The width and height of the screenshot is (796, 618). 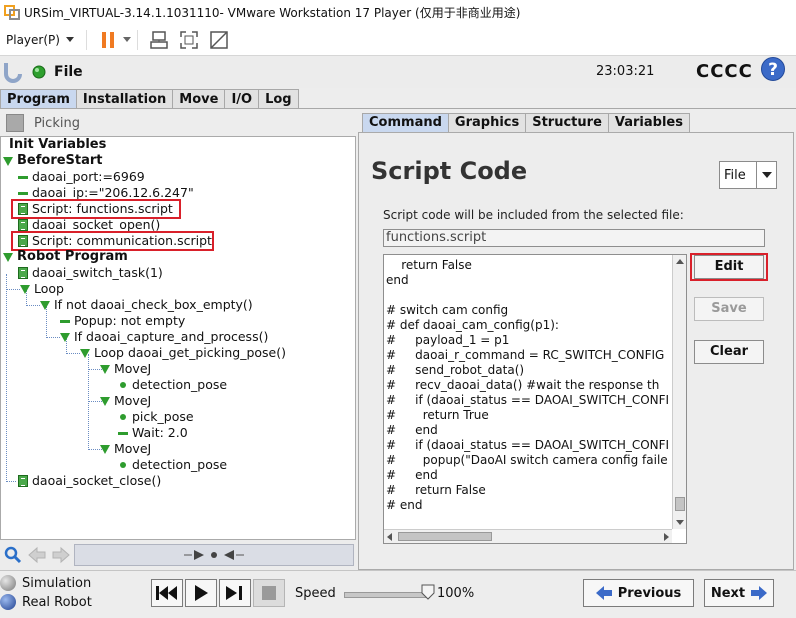 I want to click on pause-button, so click(x=108, y=40).